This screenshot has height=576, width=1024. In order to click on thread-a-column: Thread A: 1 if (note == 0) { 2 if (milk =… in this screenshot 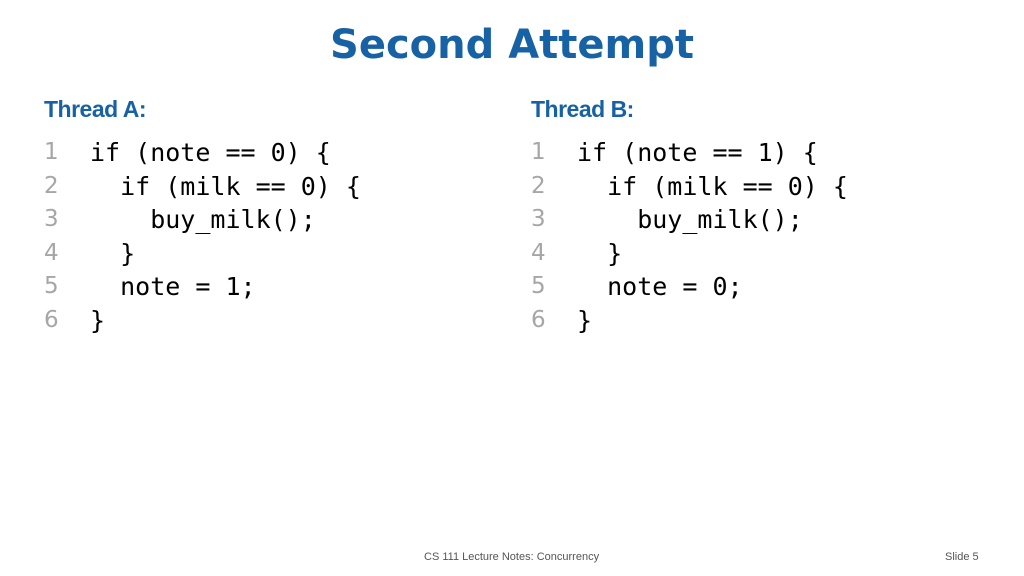, I will do `click(202, 216)`.